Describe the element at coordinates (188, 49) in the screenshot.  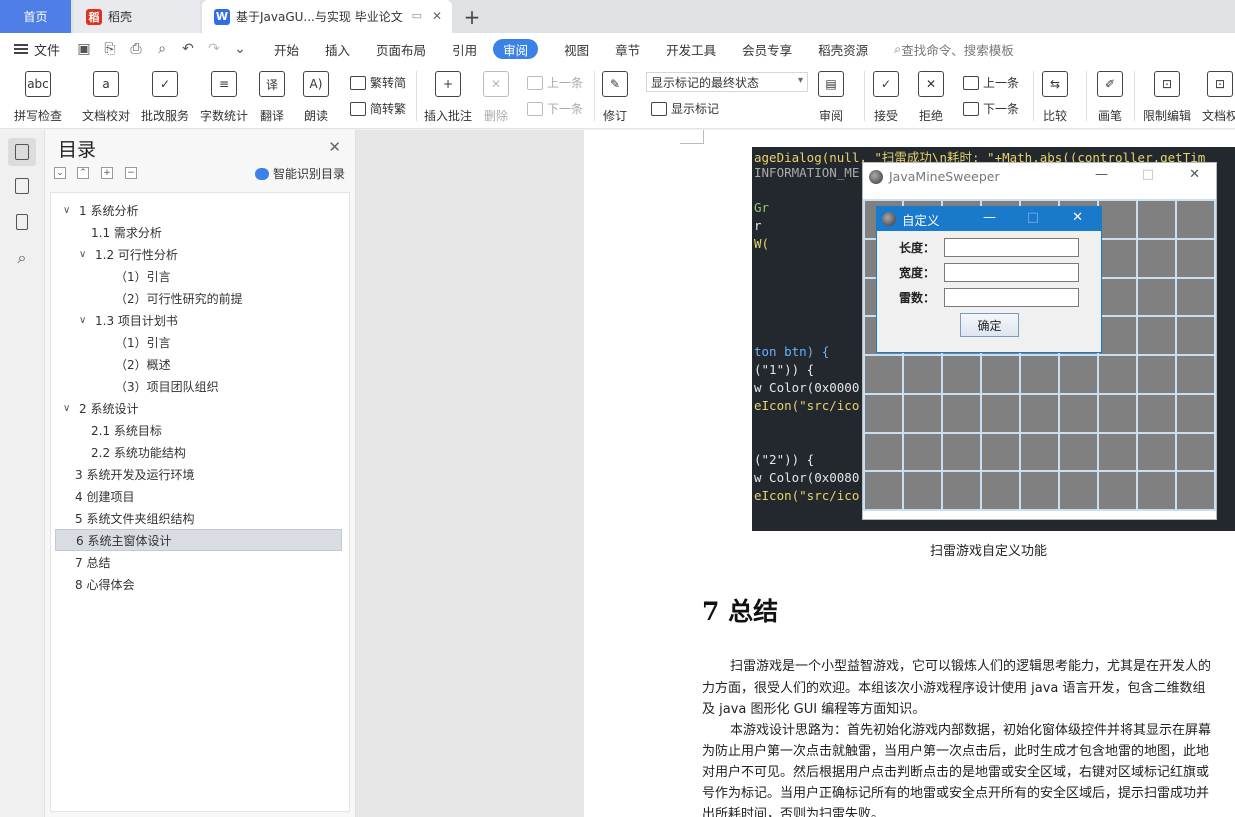
I see `undo-icon: ↶` at that location.